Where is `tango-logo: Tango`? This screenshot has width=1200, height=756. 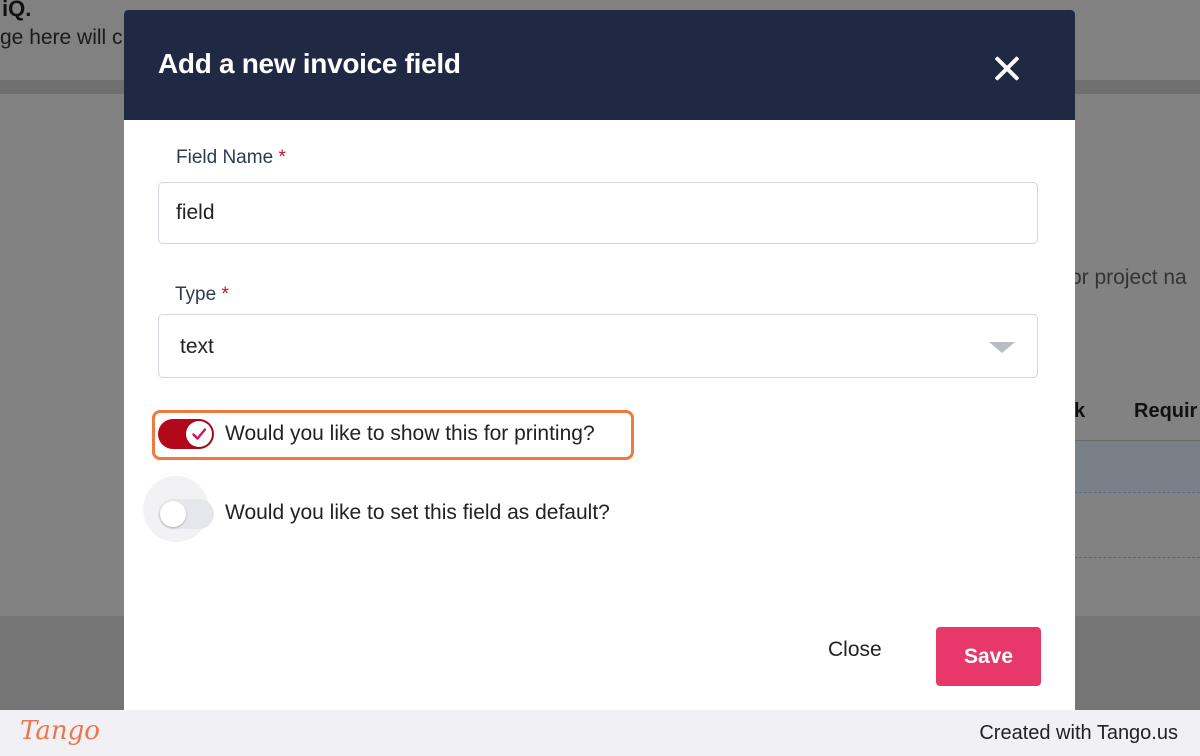 tango-logo: Tango is located at coordinates (60, 731).